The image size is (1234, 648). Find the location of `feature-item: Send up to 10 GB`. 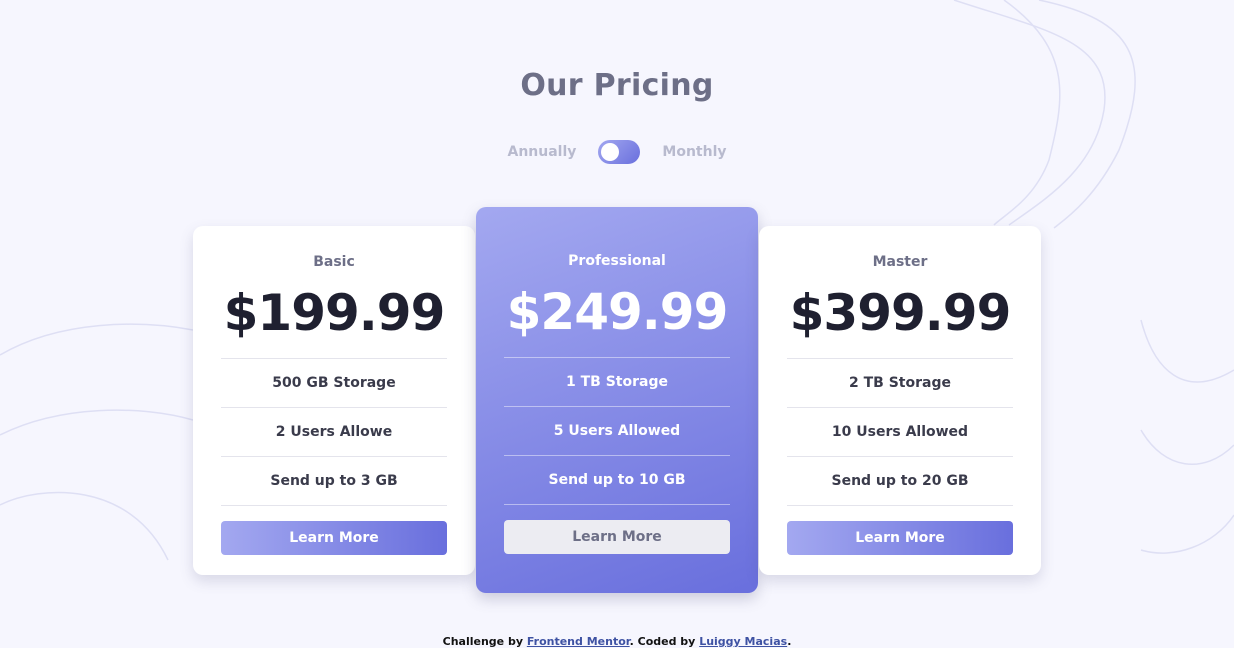

feature-item: Send up to 10 GB is located at coordinates (617, 480).